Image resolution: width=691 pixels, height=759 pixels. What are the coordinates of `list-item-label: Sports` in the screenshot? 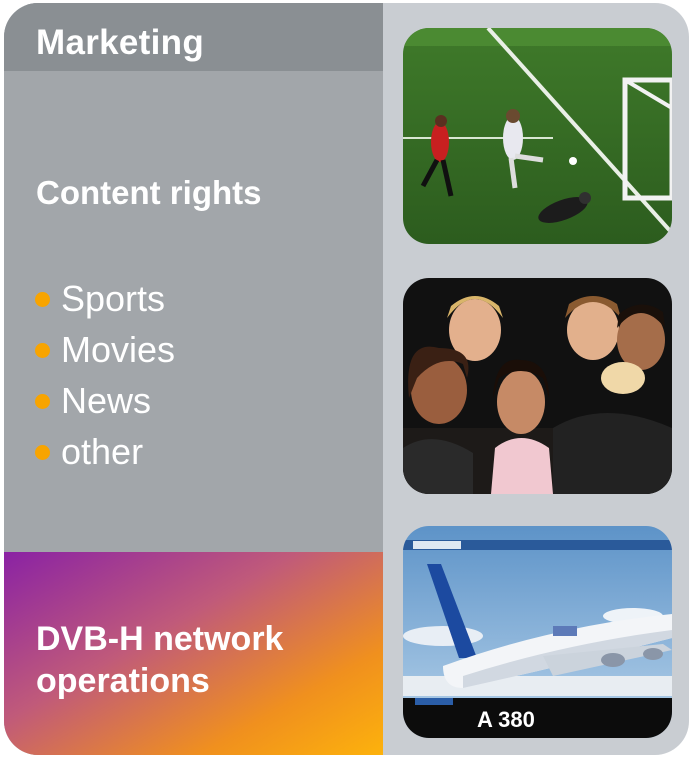 It's located at (113, 298).